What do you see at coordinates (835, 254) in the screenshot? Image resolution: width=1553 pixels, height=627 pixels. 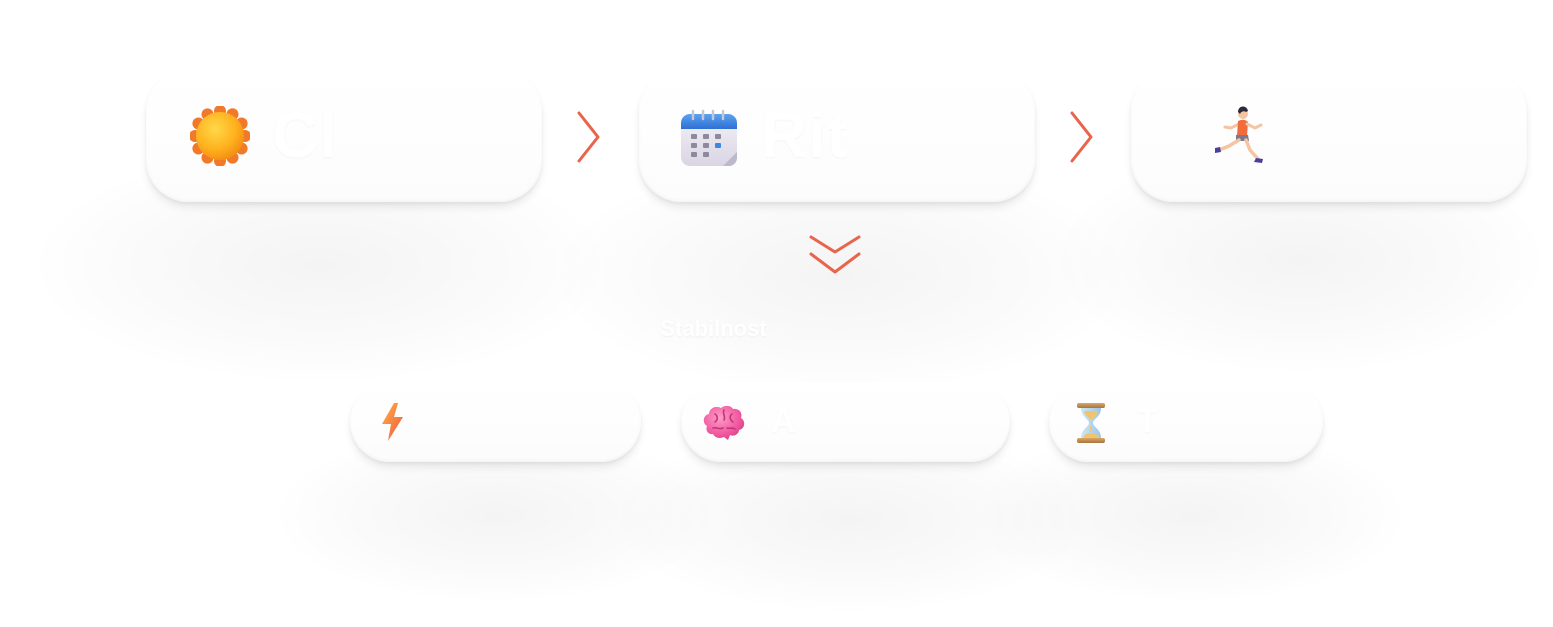 I see `double-chevron-down-icon` at bounding box center [835, 254].